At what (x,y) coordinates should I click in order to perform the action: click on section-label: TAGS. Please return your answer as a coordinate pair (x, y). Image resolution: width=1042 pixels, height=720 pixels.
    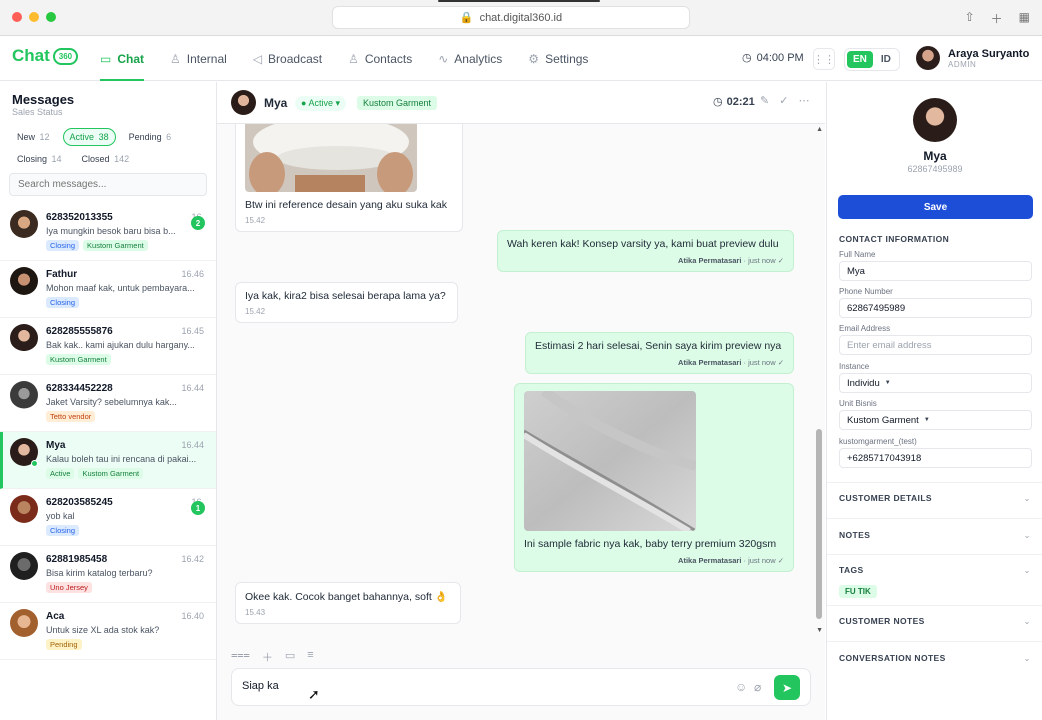
    Looking at the image, I should click on (851, 570).